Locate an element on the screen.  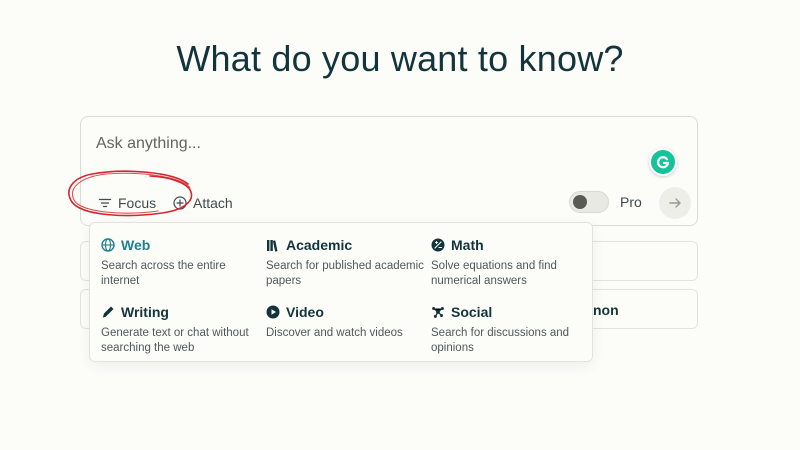
focus-button: Focus is located at coordinates (127, 203).